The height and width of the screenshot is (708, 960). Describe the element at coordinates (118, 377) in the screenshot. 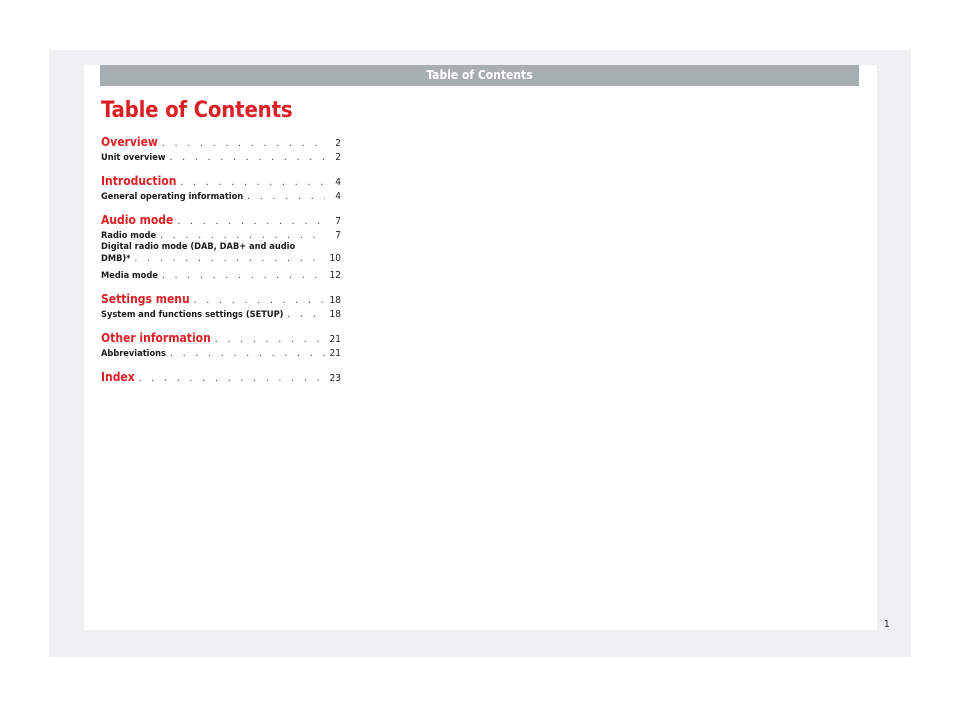

I see `toc-label: Index` at that location.